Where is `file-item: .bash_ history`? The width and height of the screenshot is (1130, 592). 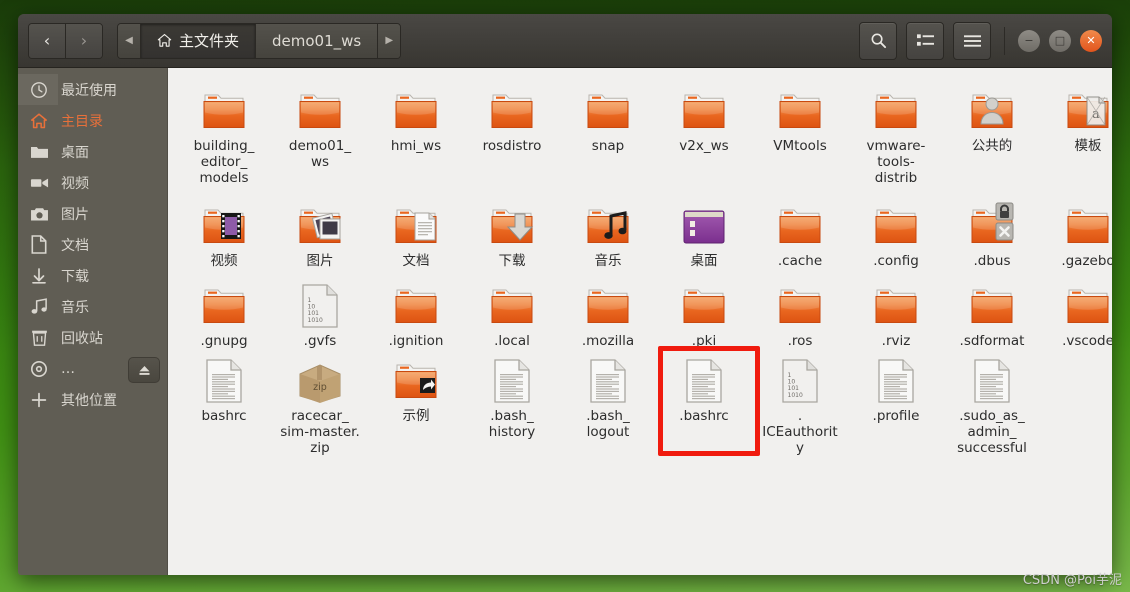
file-item: .bash_ history is located at coordinates (512, 404).